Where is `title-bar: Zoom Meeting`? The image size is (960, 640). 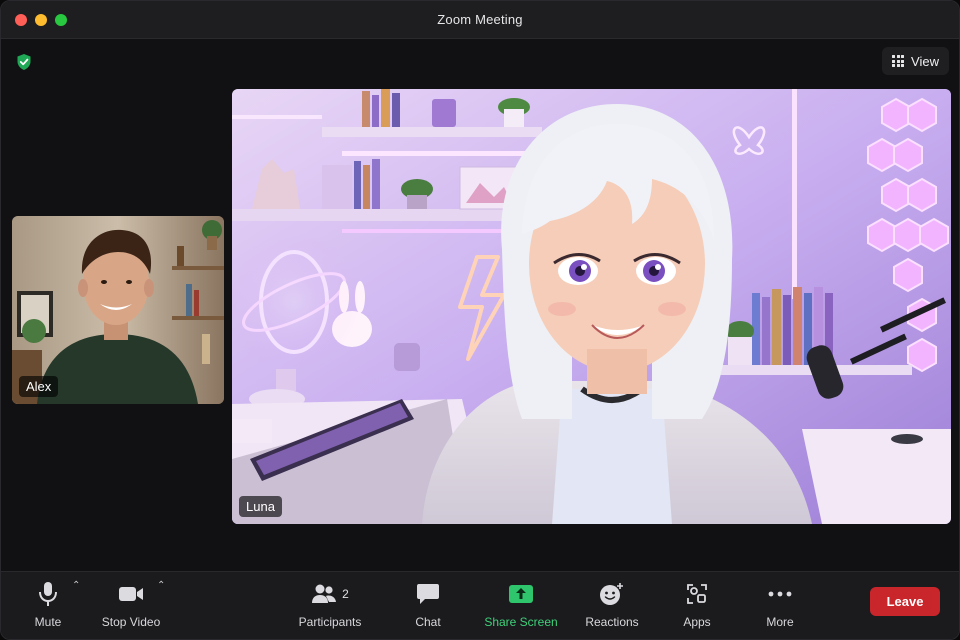
title-bar: Zoom Meeting is located at coordinates (480, 20).